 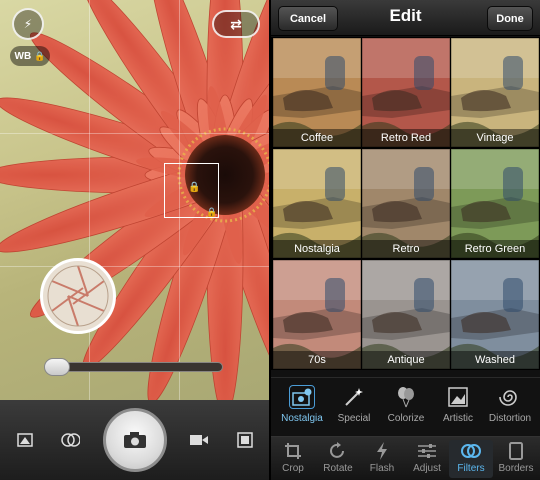 I want to click on swirl-icon, so click(x=508, y=398).